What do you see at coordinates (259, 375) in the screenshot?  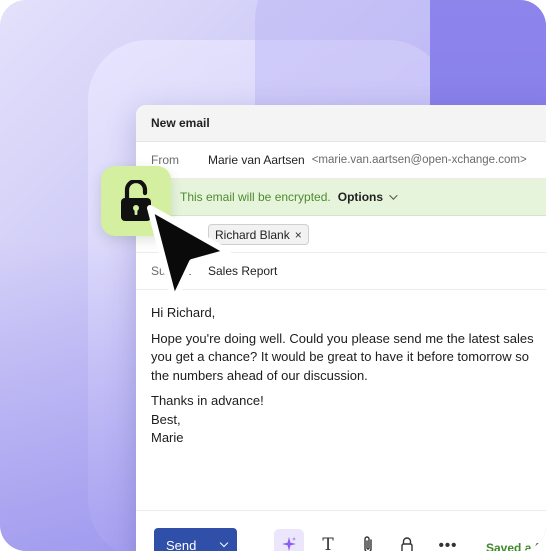 I see `body-line: the numbers ahead of our discussion.` at bounding box center [259, 375].